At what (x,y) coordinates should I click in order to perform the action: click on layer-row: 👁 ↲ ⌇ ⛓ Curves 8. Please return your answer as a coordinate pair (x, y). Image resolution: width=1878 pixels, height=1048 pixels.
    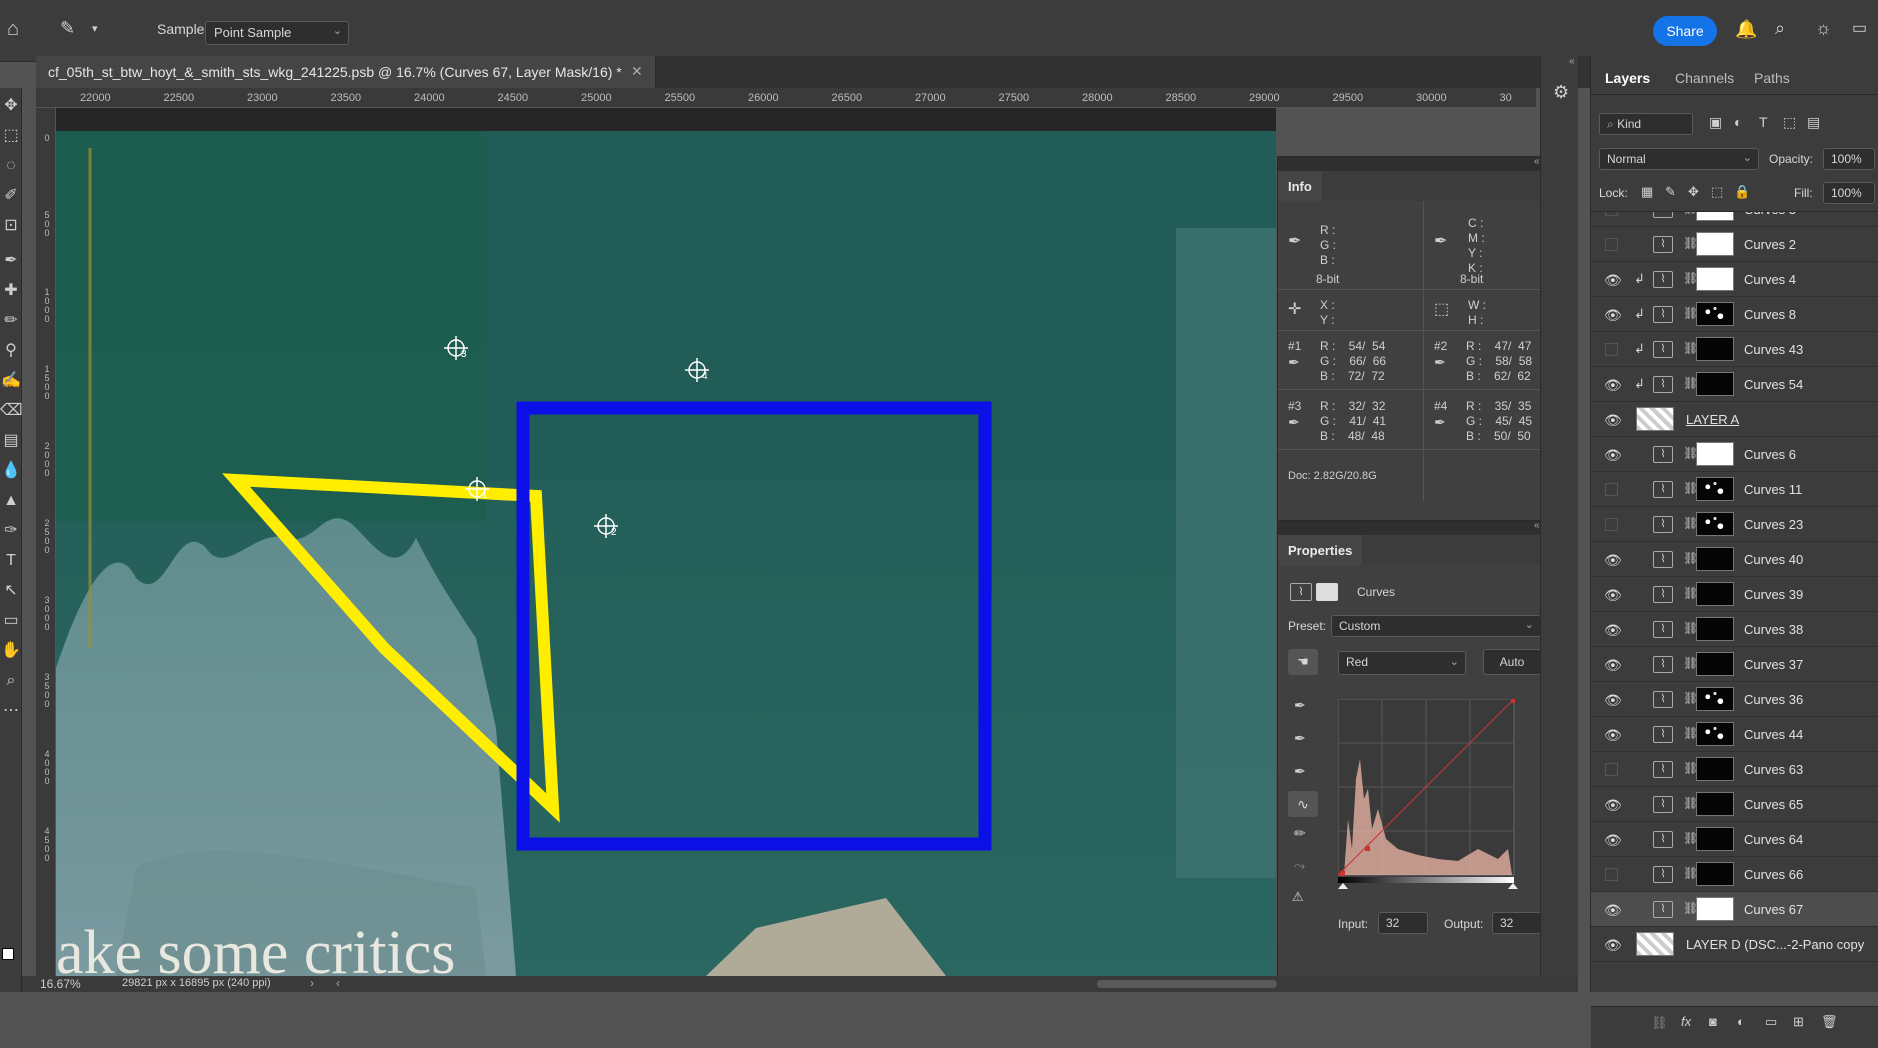
    Looking at the image, I should click on (1734, 314).